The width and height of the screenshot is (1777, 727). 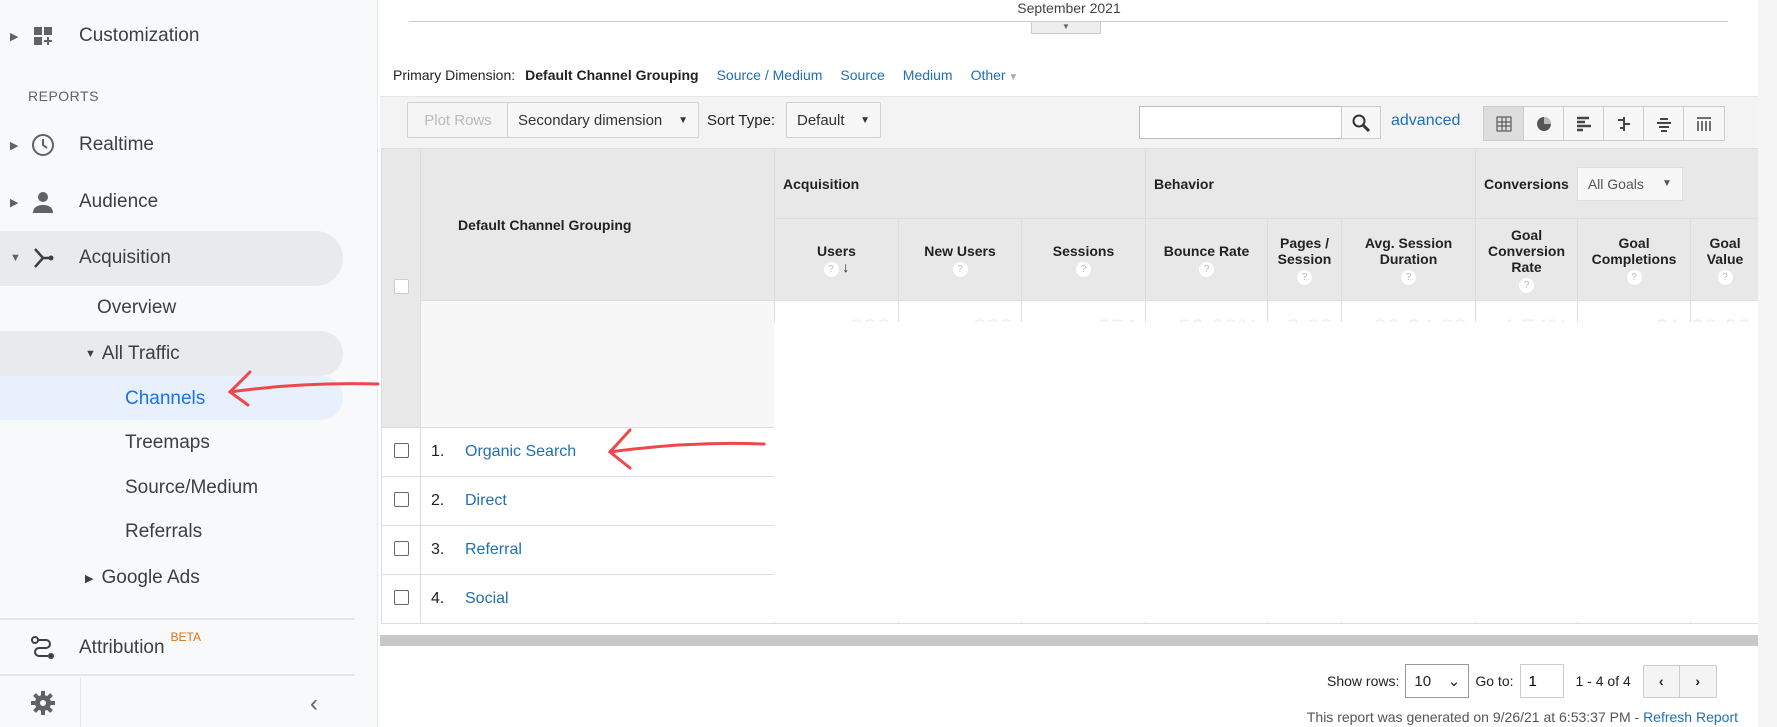 What do you see at coordinates (1704, 123) in the screenshot?
I see `pivot-view-icon` at bounding box center [1704, 123].